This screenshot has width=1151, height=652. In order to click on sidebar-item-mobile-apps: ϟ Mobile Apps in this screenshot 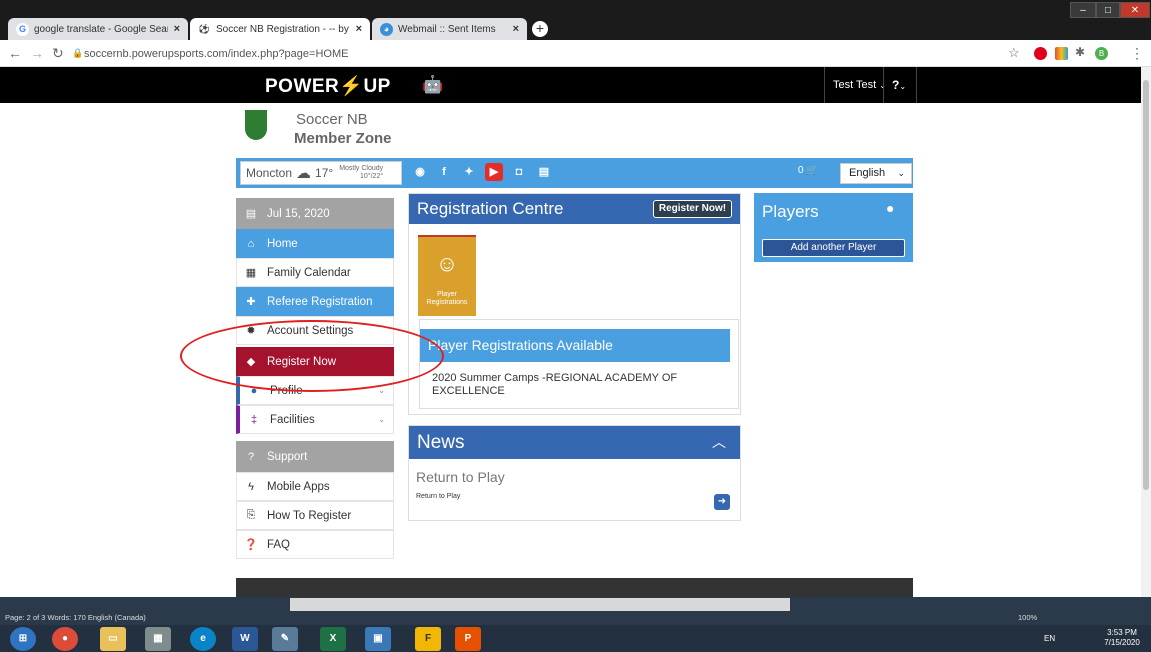, I will do `click(315, 486)`.